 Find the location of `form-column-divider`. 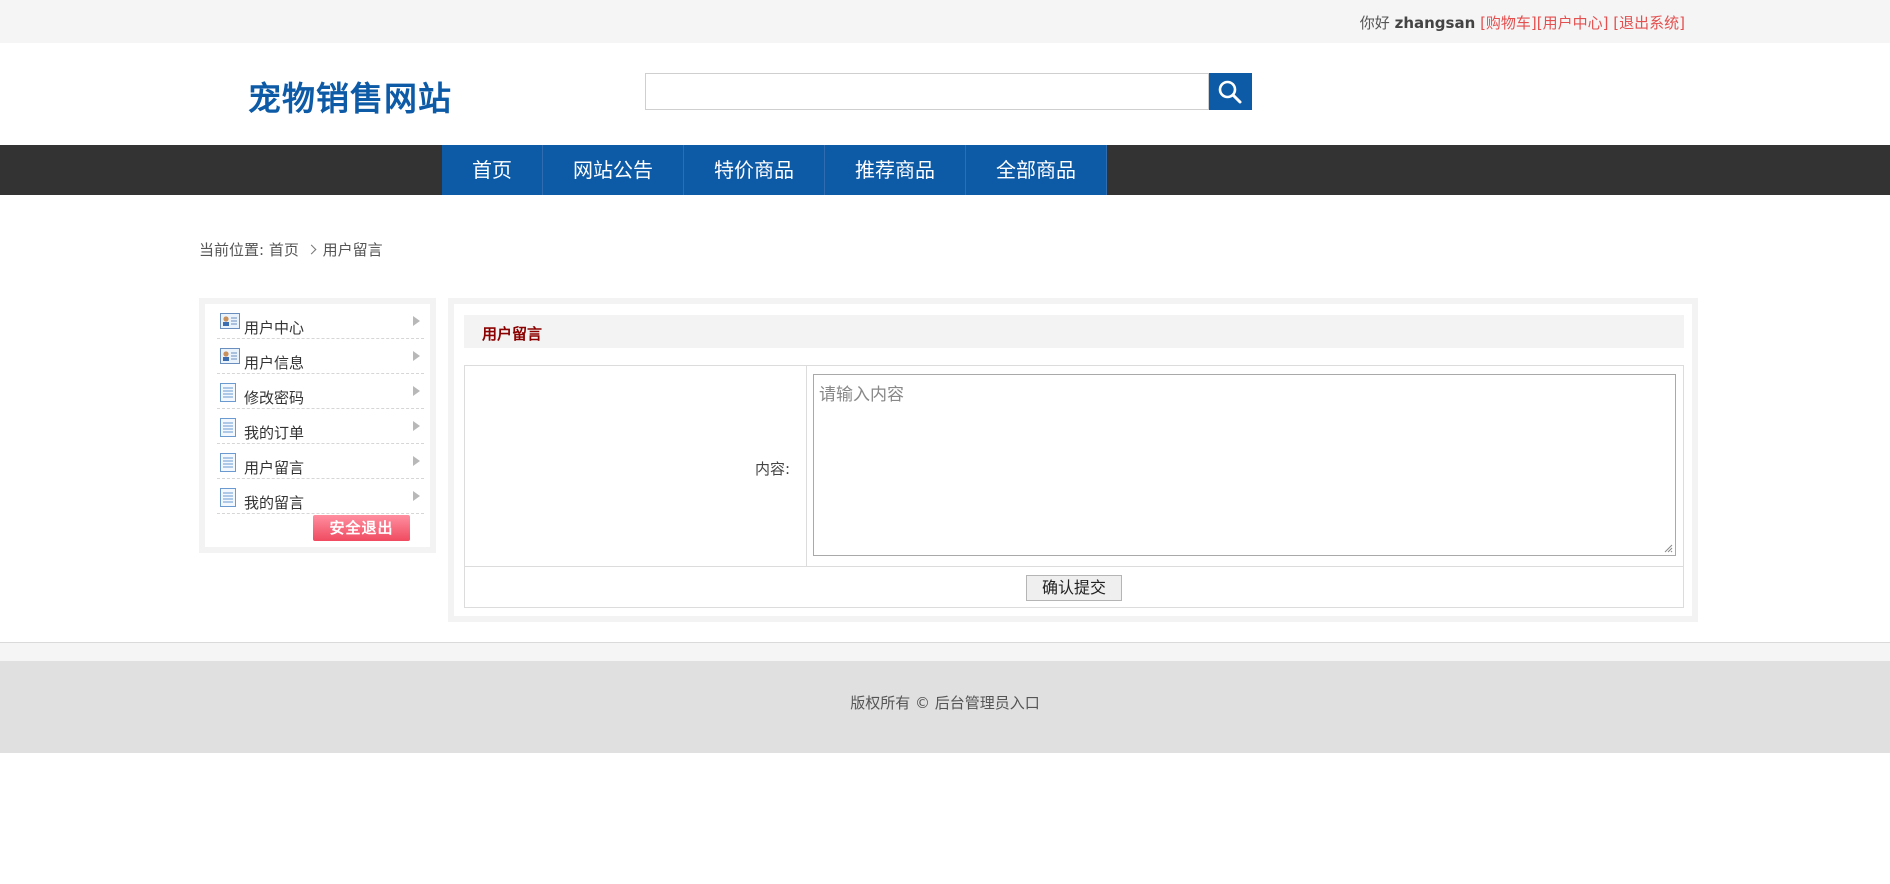

form-column-divider is located at coordinates (806, 466).